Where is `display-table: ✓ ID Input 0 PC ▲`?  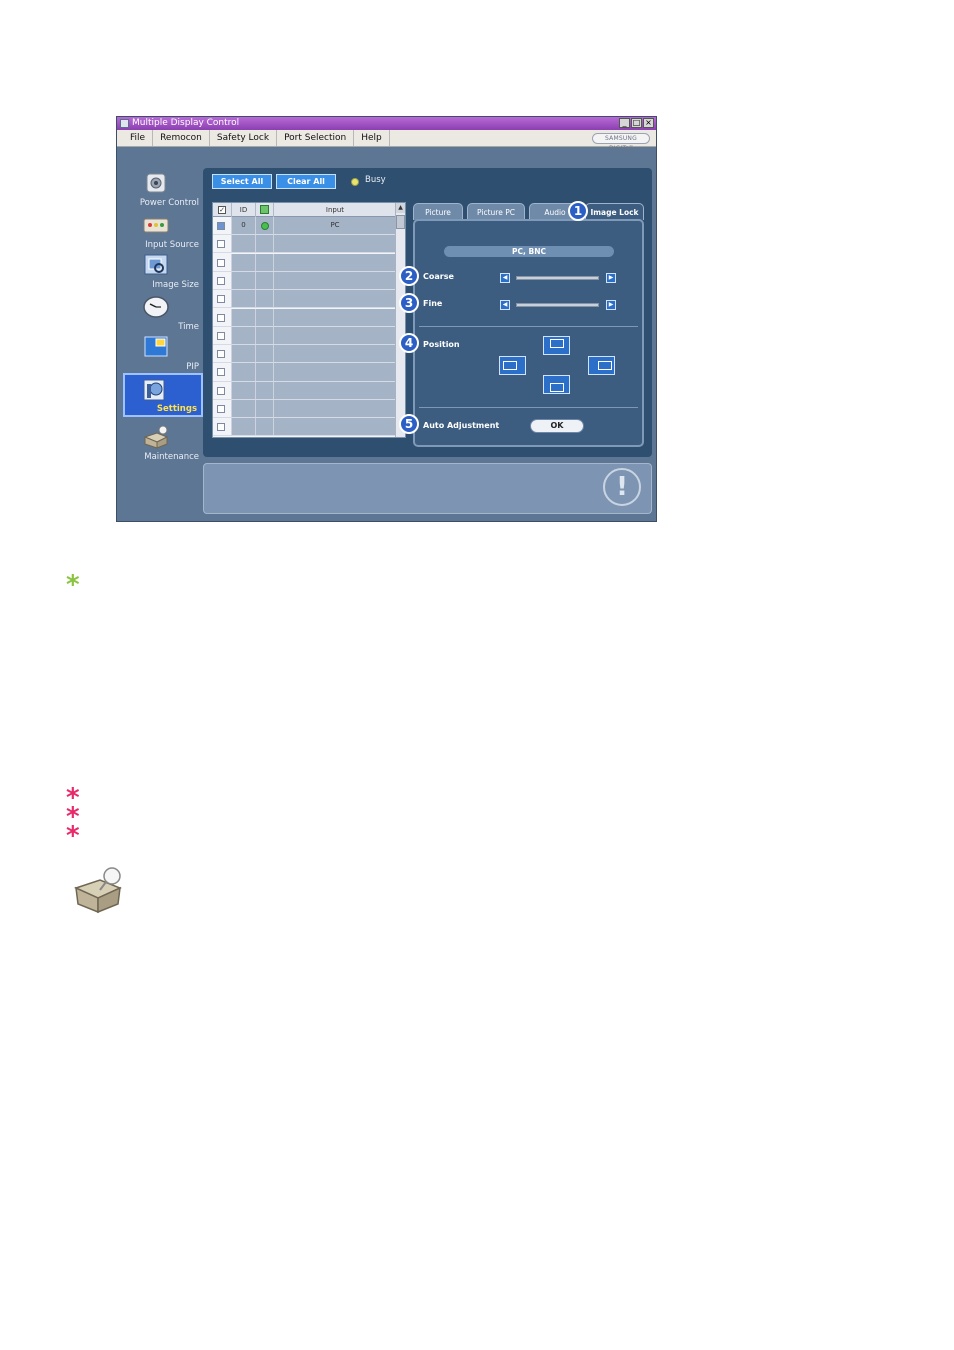
display-table: ✓ ID Input 0 PC ▲ is located at coordinates (309, 320).